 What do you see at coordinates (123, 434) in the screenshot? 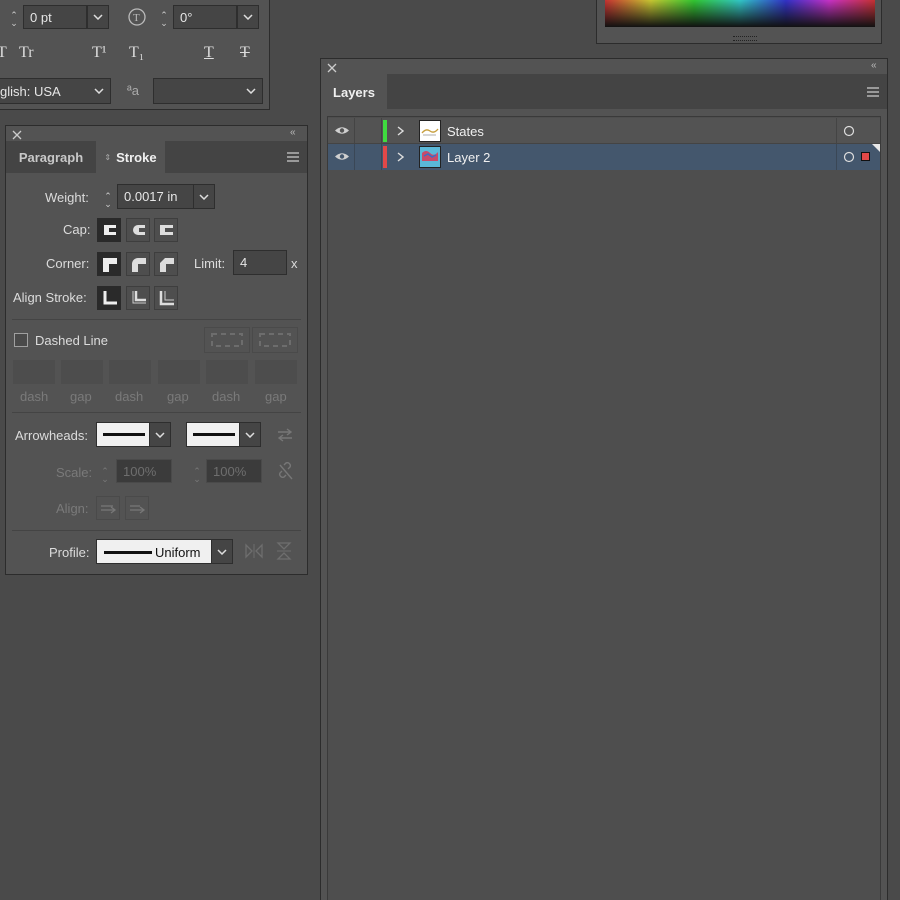
I see `start-arrowhead-select` at bounding box center [123, 434].